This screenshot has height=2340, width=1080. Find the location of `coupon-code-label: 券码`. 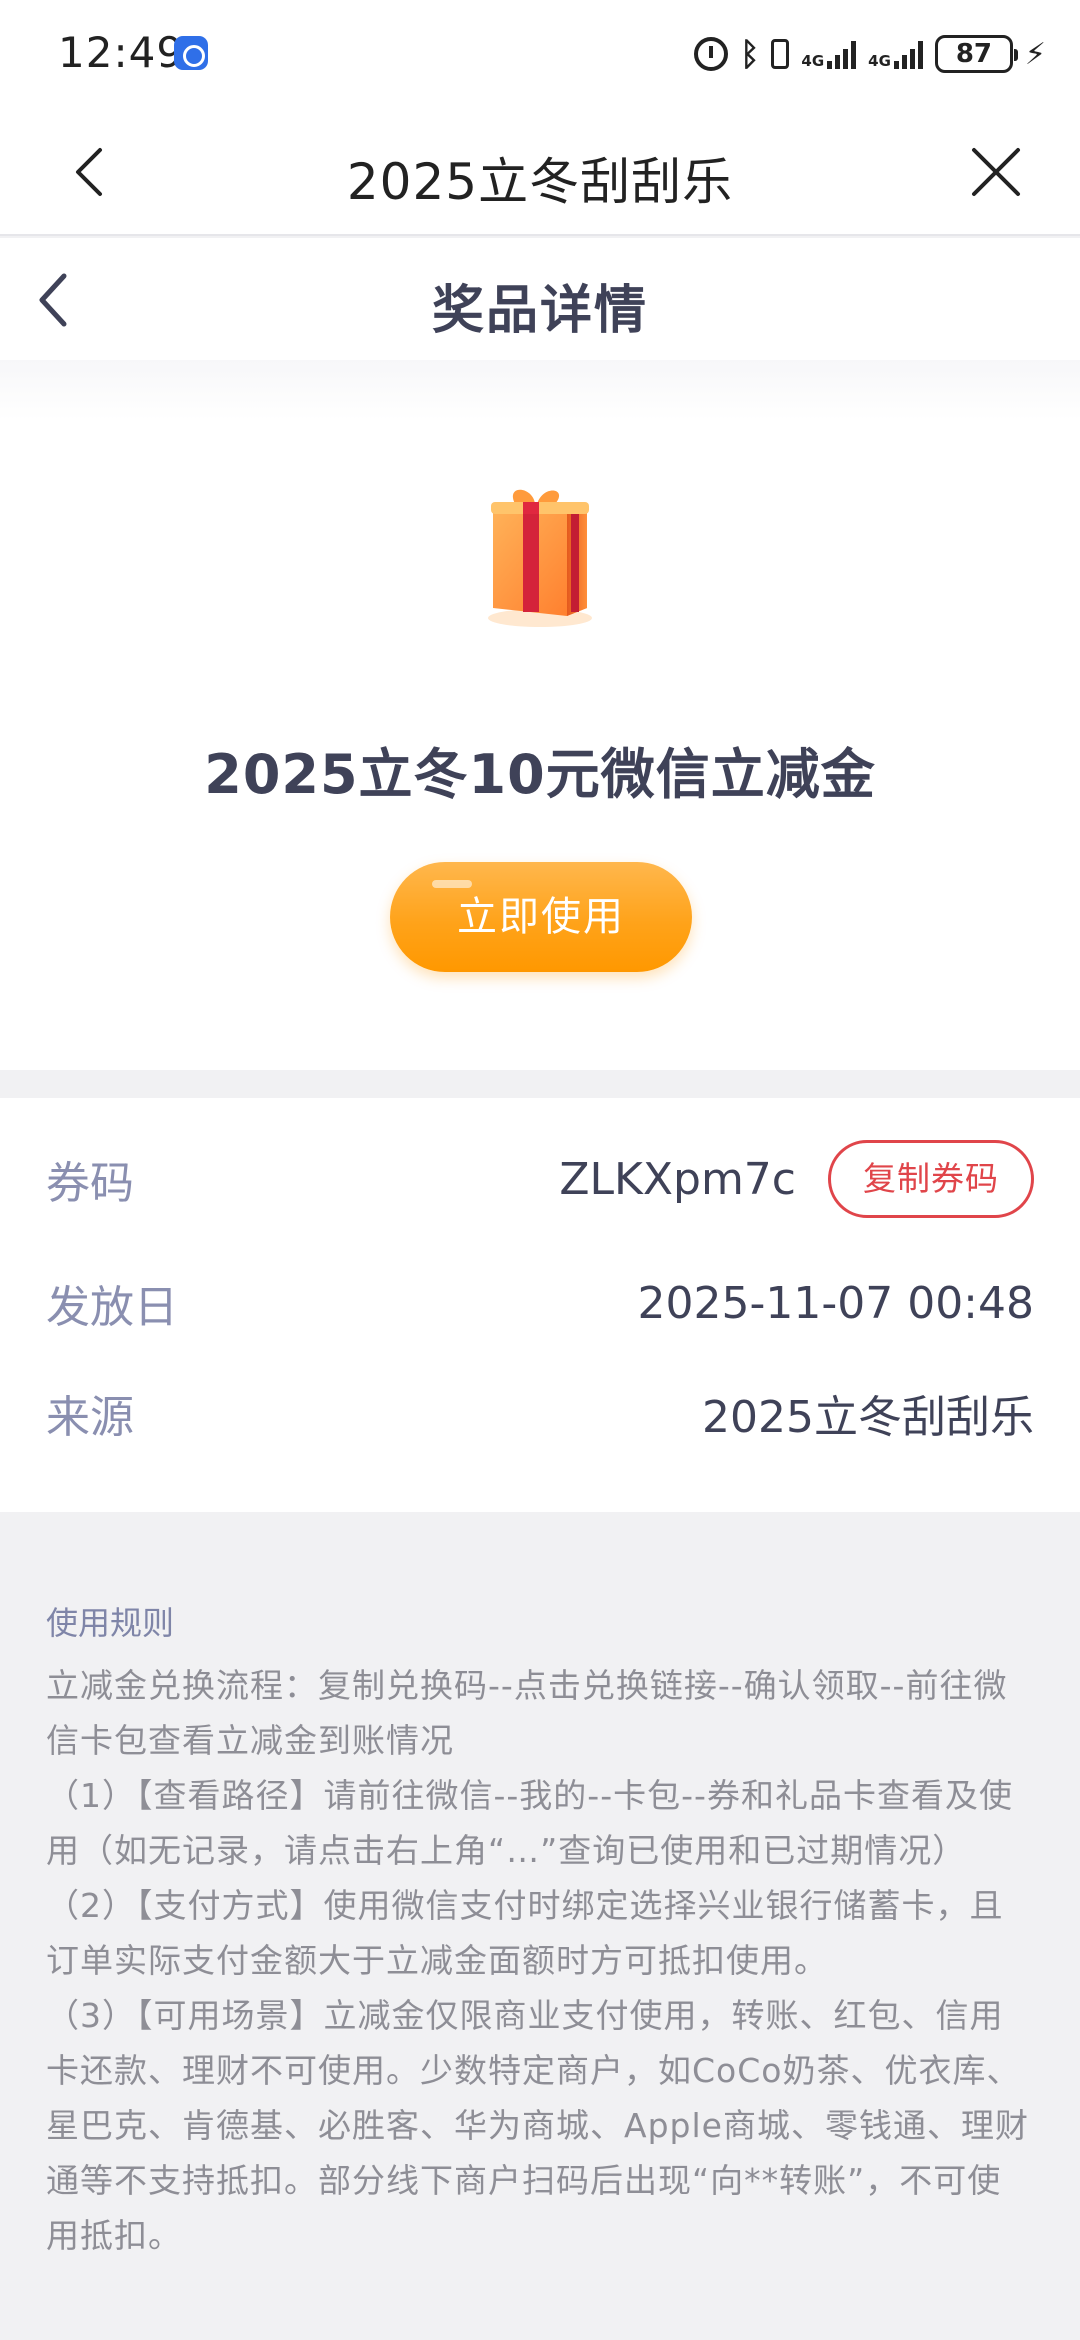

coupon-code-label: 券码 is located at coordinates (90, 1183).